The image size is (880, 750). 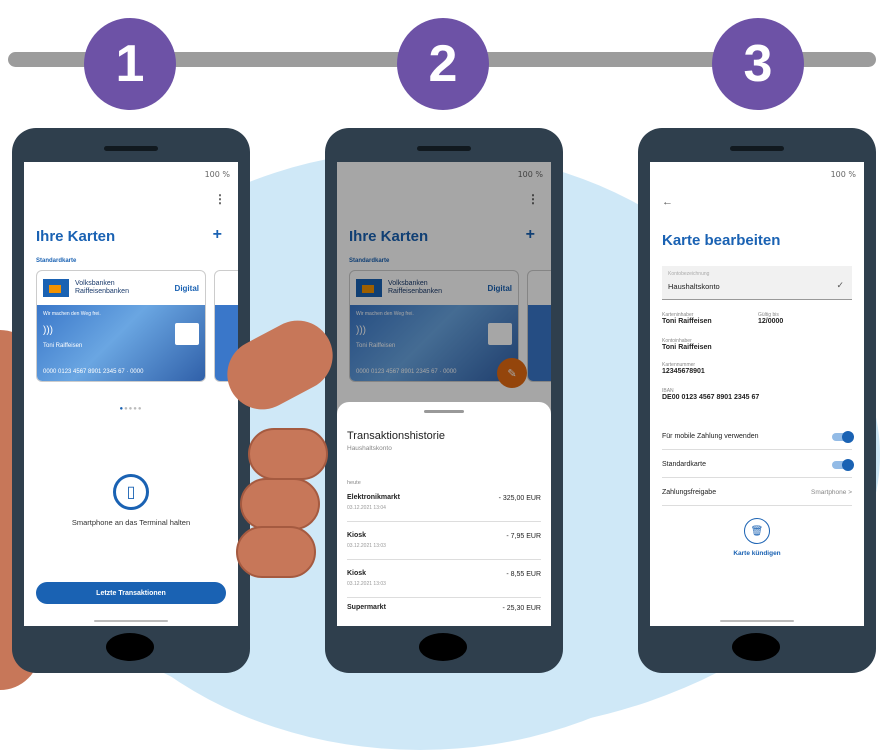 I want to click on iban-info: IBAN DE00 0123 4567 8901 2345 67, so click(x=711, y=394).